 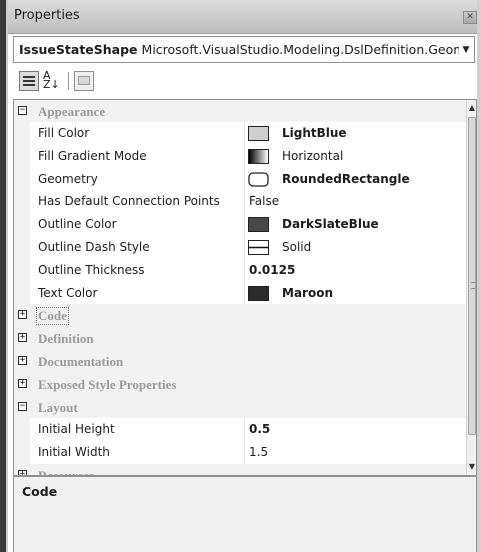 I want to click on window-edge-gap, so click(x=7, y=276).